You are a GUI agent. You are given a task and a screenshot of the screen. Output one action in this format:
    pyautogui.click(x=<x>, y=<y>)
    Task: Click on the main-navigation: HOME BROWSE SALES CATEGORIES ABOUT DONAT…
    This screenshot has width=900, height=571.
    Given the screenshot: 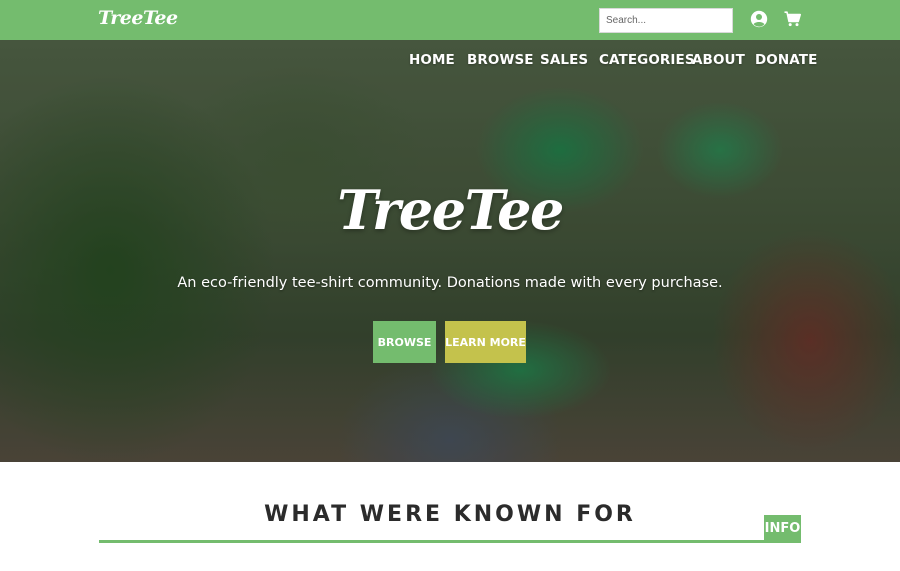 What is the action you would take?
    pyautogui.click(x=450, y=62)
    